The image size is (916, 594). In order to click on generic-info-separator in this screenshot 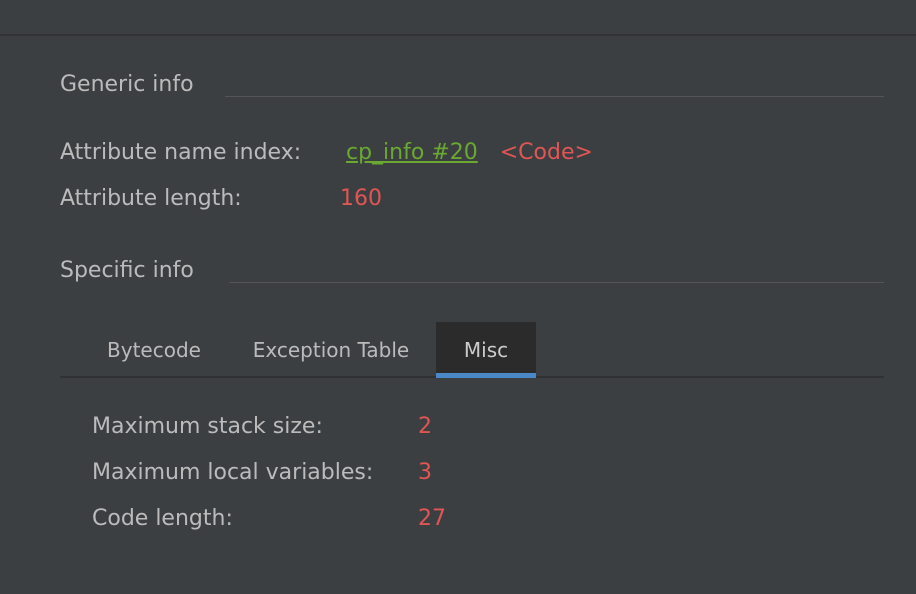, I will do `click(554, 96)`.